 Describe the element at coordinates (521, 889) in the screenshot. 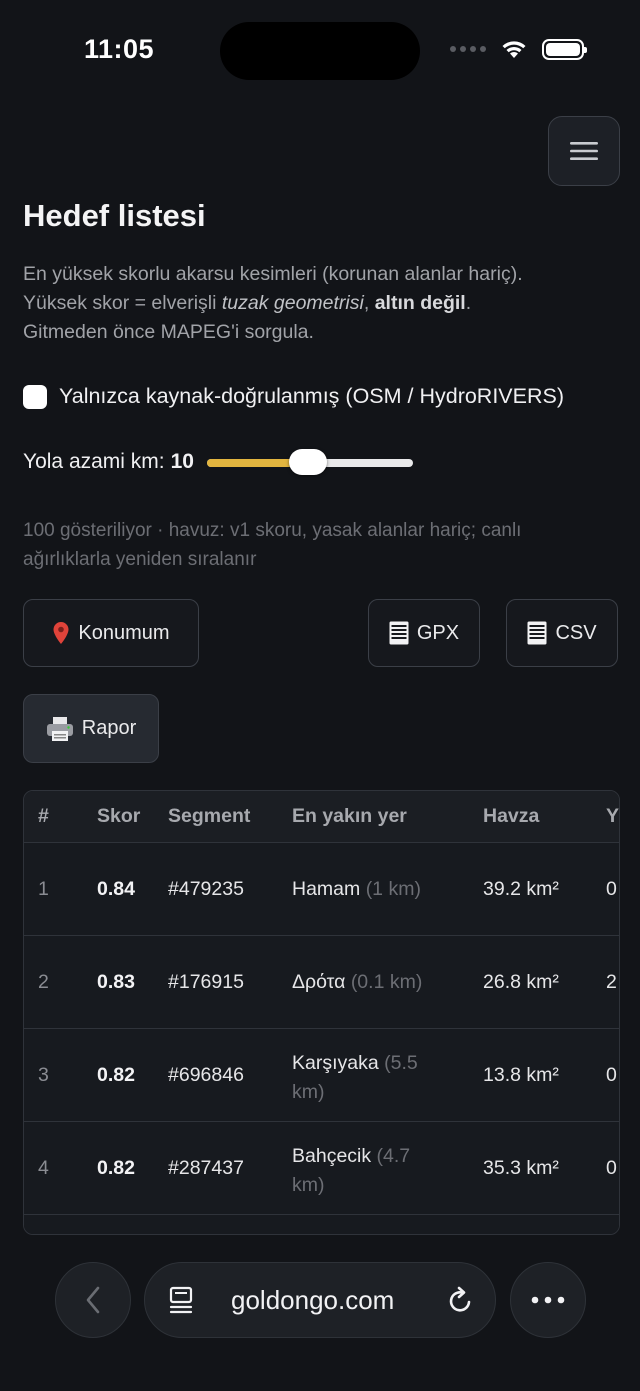

I see `row-basin: 39.2 km²` at that location.